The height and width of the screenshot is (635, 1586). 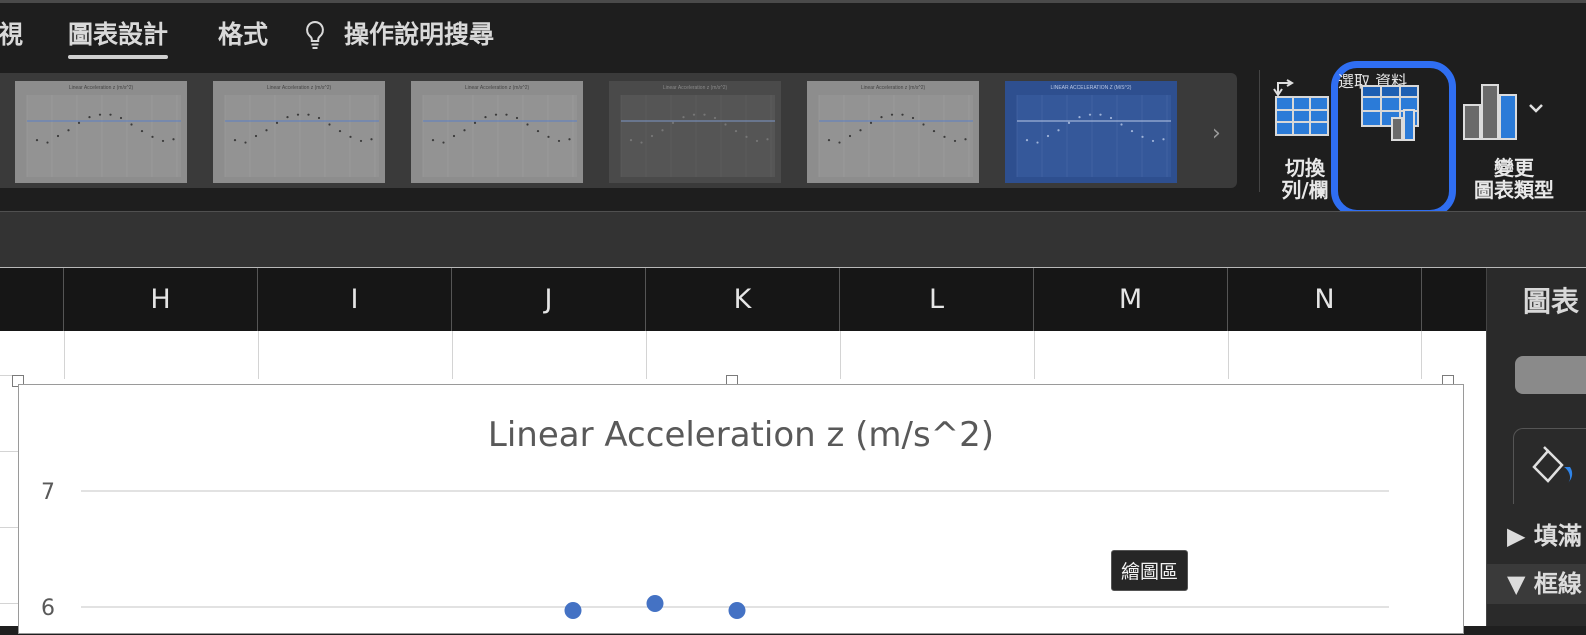 I want to click on section-fill-label: 填滿, so click(x=1557, y=536).